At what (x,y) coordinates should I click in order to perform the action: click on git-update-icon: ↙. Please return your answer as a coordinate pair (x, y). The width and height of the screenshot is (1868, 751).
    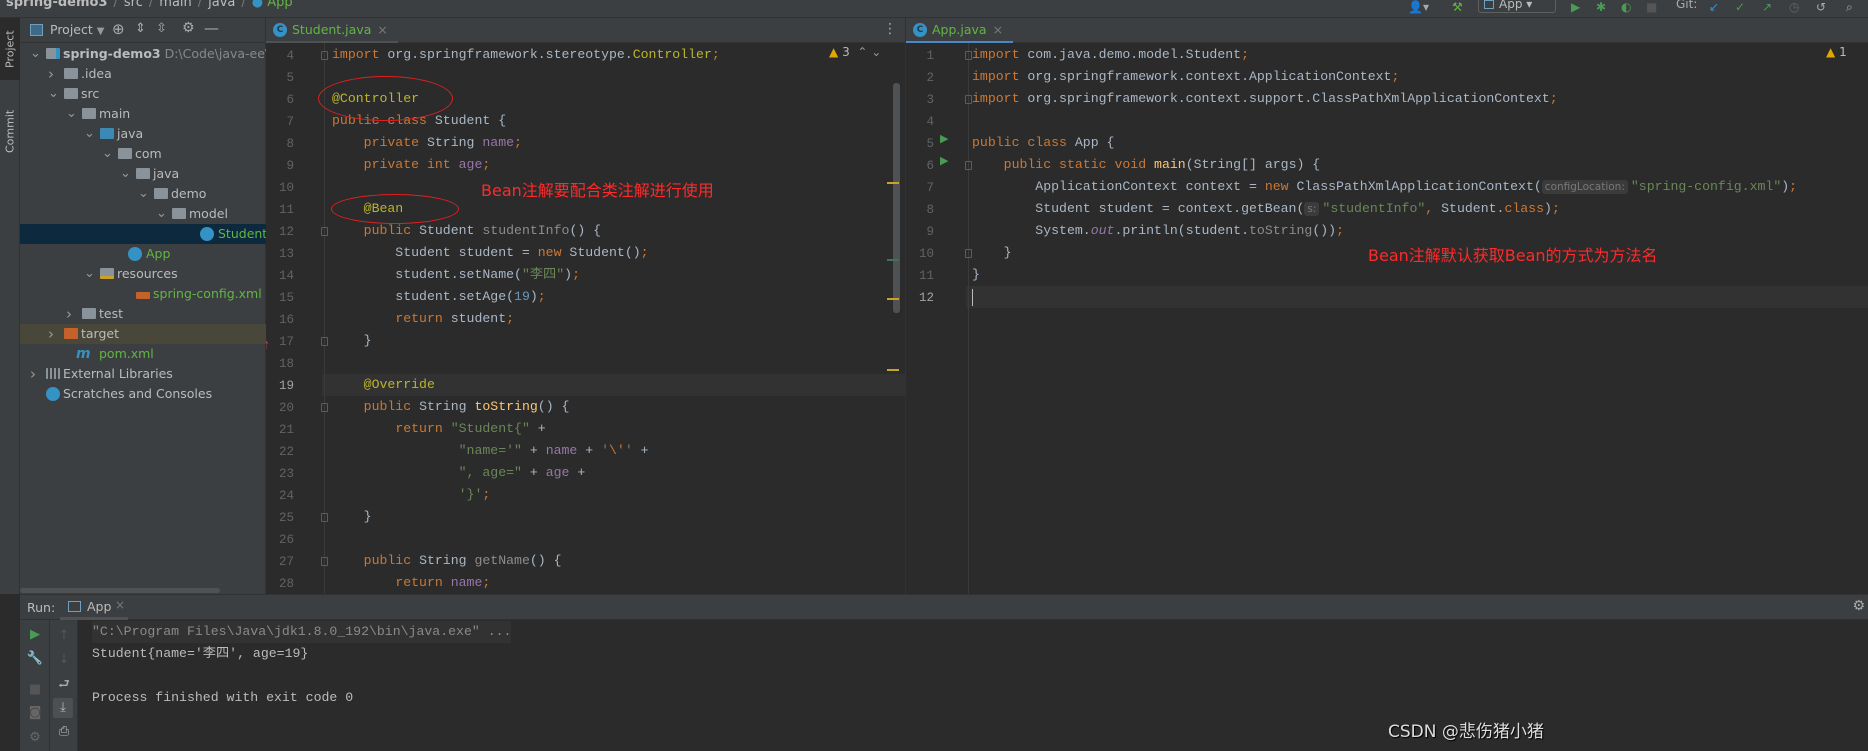
    Looking at the image, I should click on (1714, 7).